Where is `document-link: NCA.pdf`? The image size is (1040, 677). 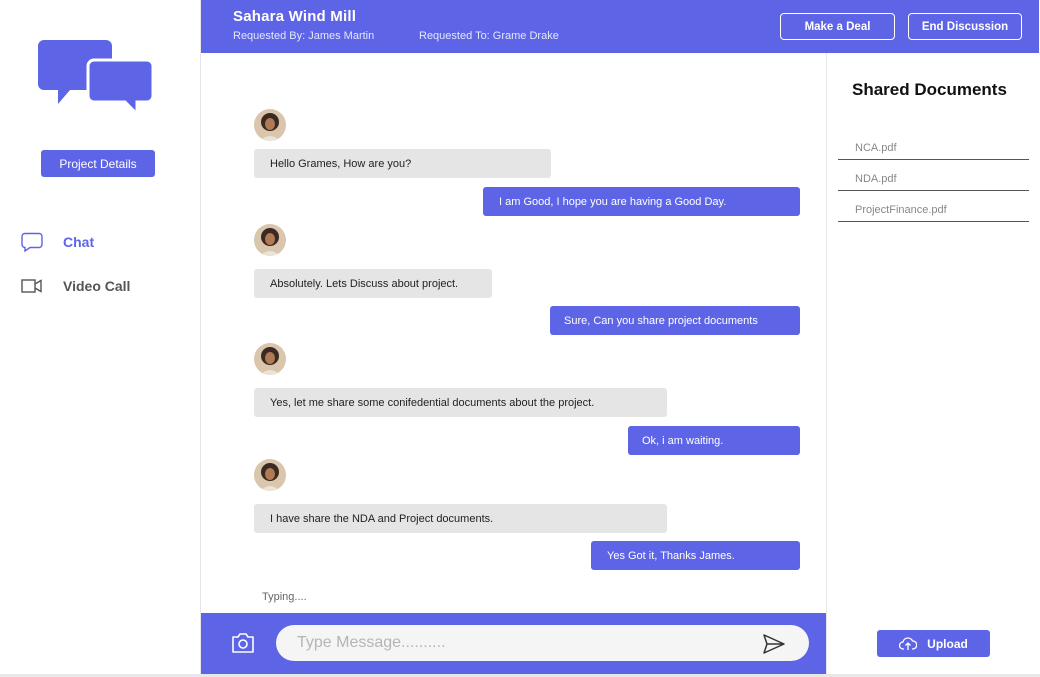
document-link: NCA.pdf is located at coordinates (933, 151).